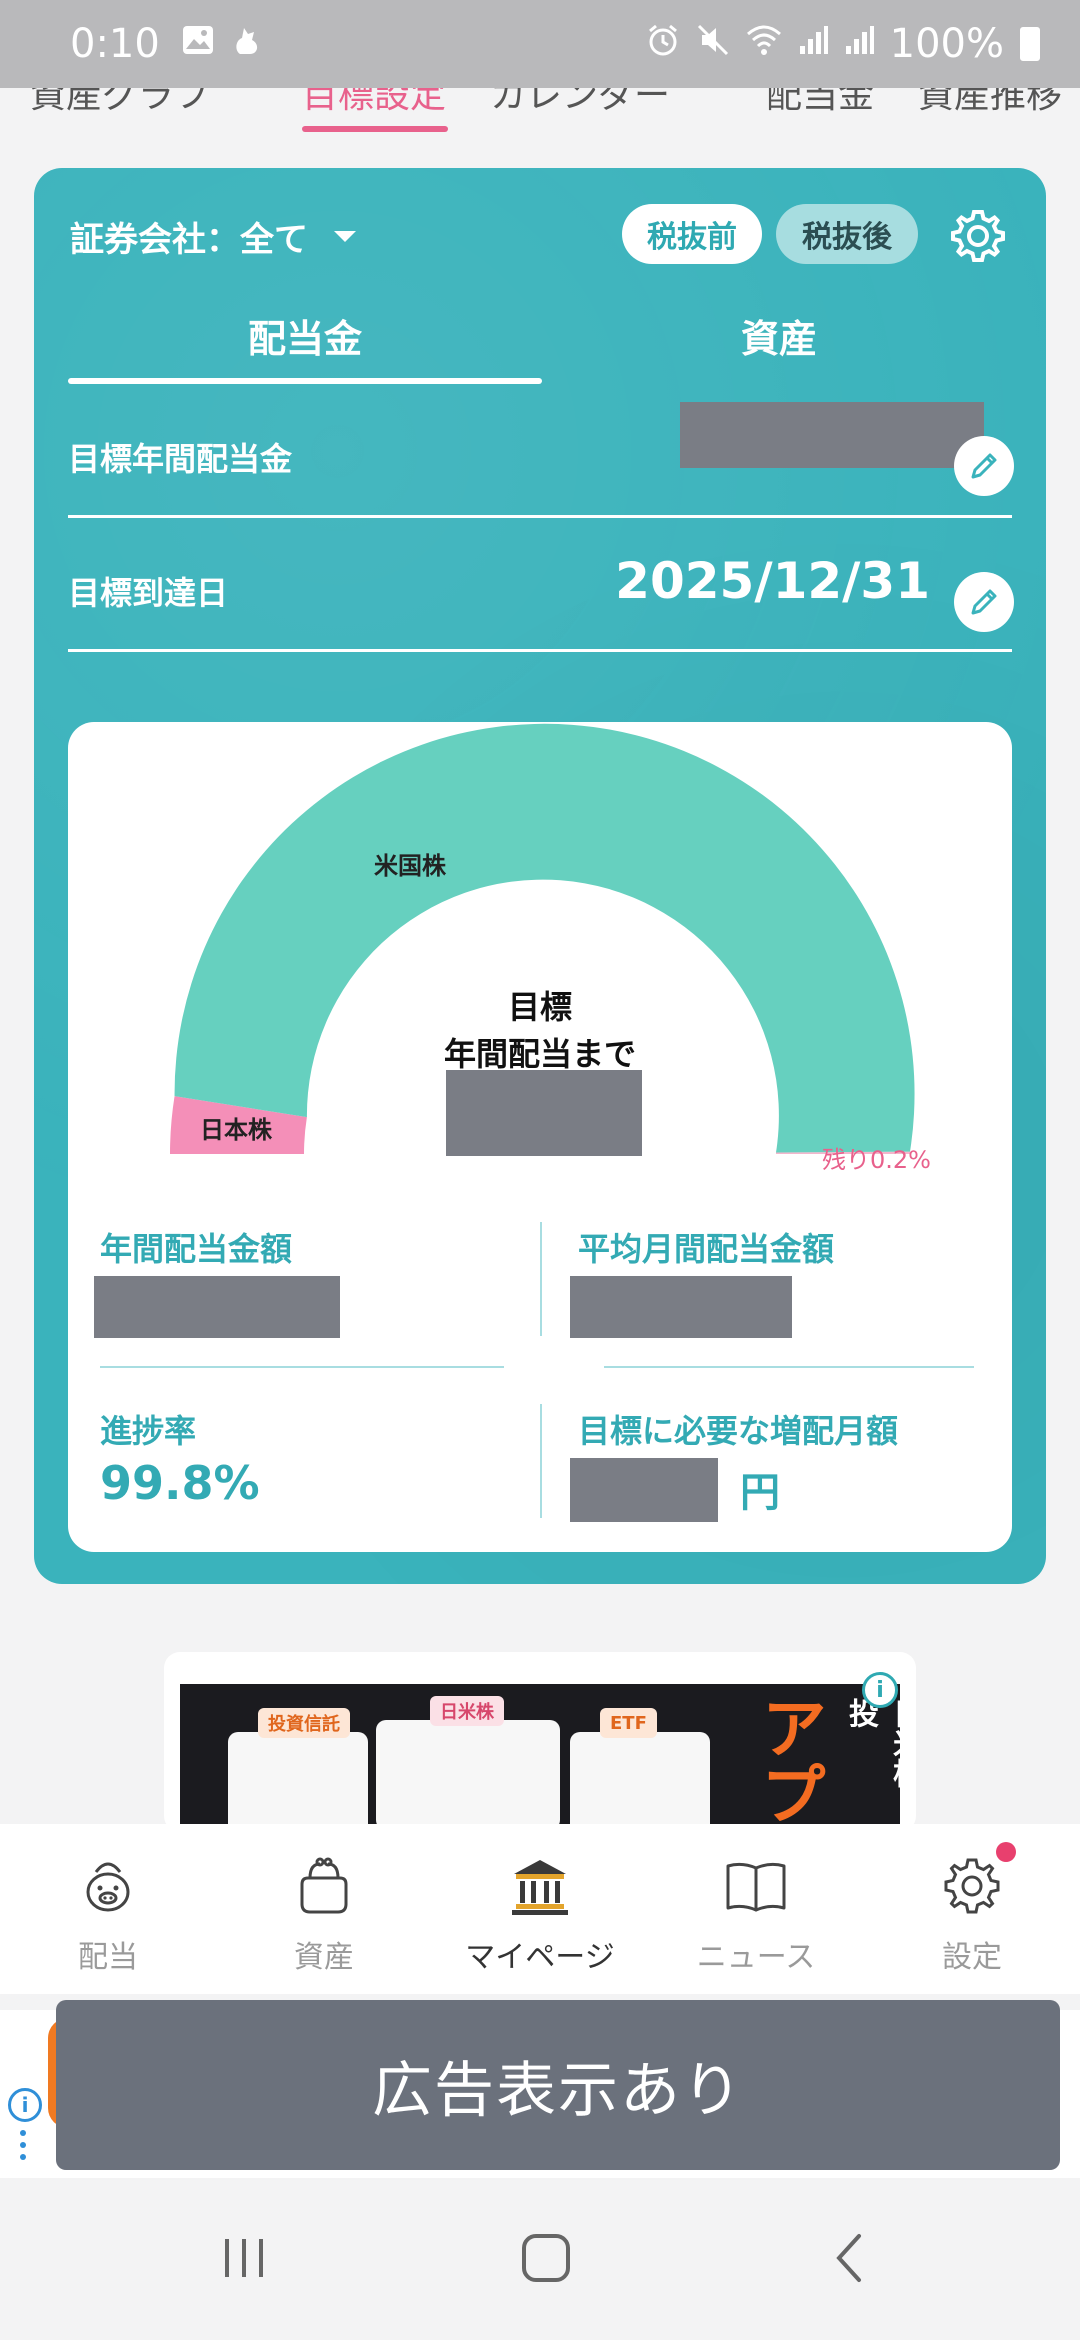 The width and height of the screenshot is (1080, 2340). I want to click on broker-label: 証券会社：全て, so click(189, 240).